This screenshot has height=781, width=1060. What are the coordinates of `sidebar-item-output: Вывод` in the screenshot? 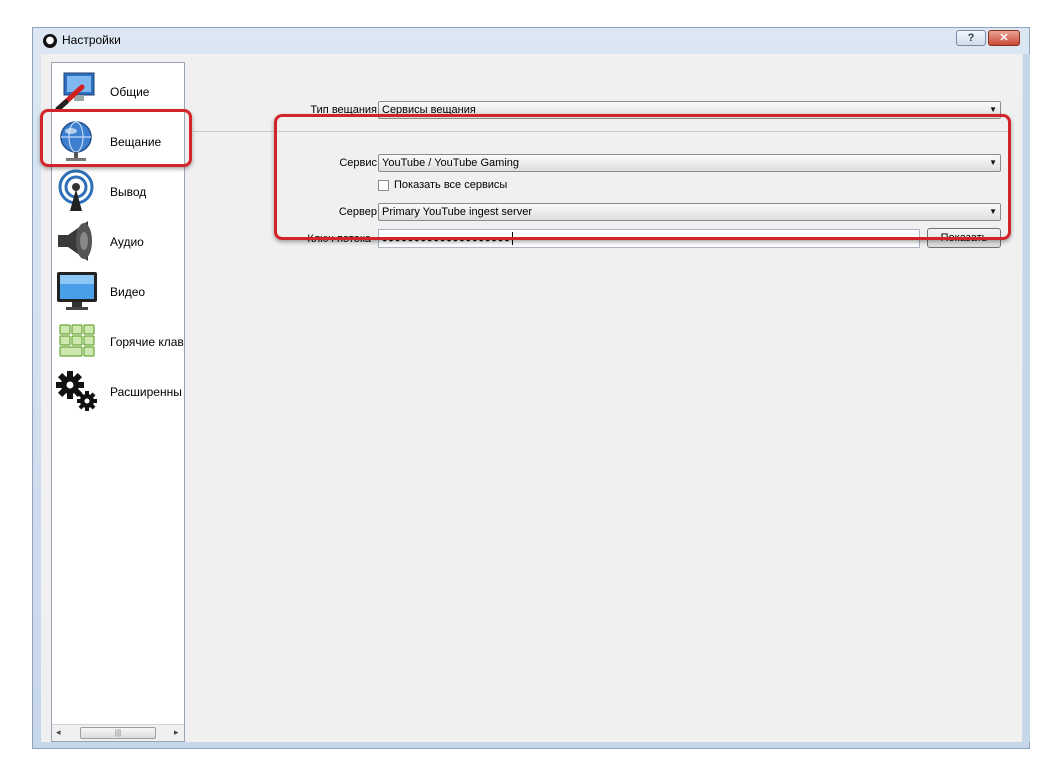 It's located at (119, 191).